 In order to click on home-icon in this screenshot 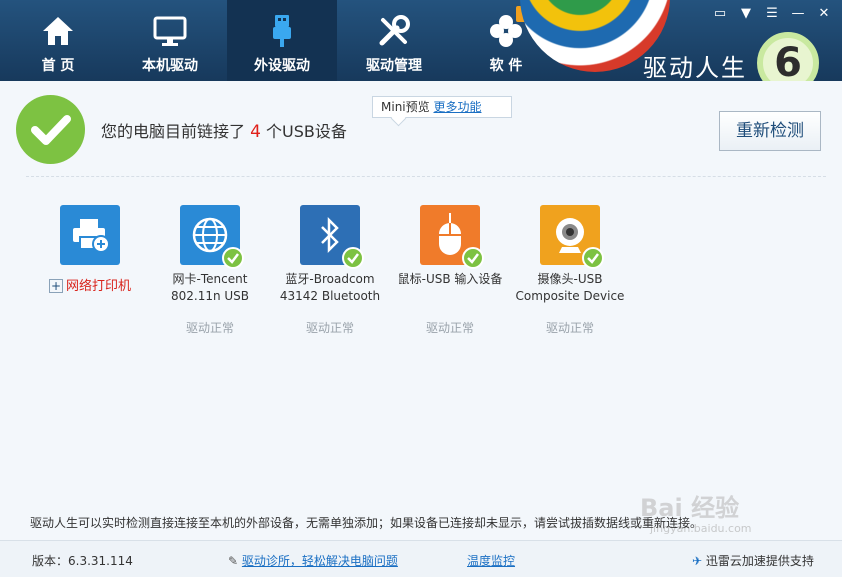, I will do `click(58, 31)`.